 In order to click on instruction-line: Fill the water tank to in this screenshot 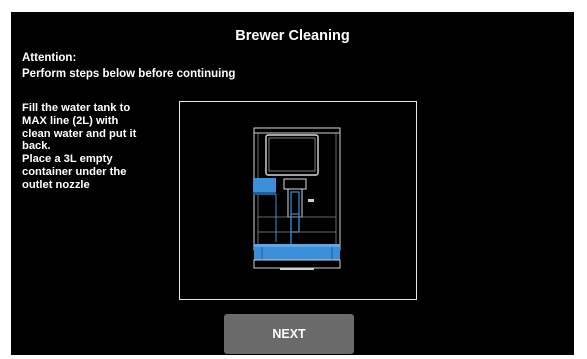, I will do `click(76, 108)`.